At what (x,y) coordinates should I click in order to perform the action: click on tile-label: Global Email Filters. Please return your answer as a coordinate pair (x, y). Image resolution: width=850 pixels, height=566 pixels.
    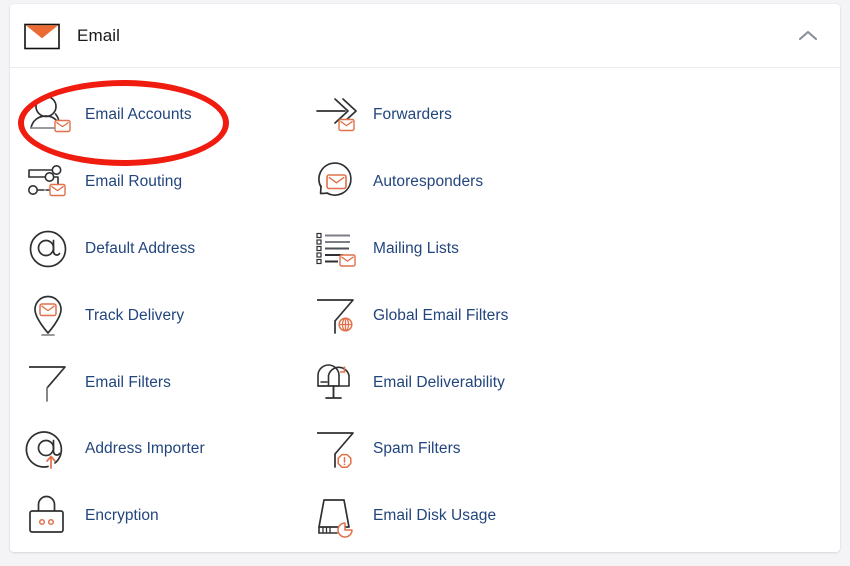
    Looking at the image, I should click on (441, 315).